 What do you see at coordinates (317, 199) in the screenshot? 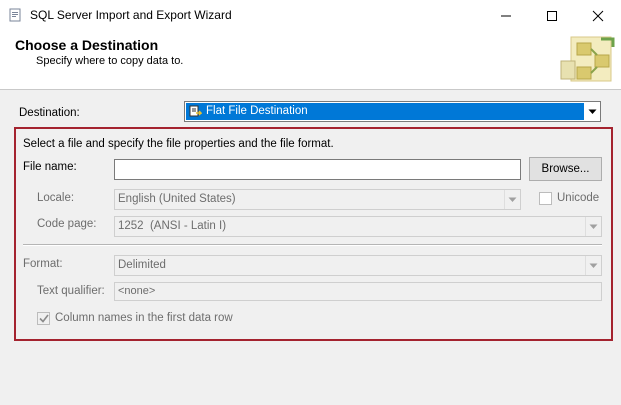
I see `locale-dropdown: English (United States)` at bounding box center [317, 199].